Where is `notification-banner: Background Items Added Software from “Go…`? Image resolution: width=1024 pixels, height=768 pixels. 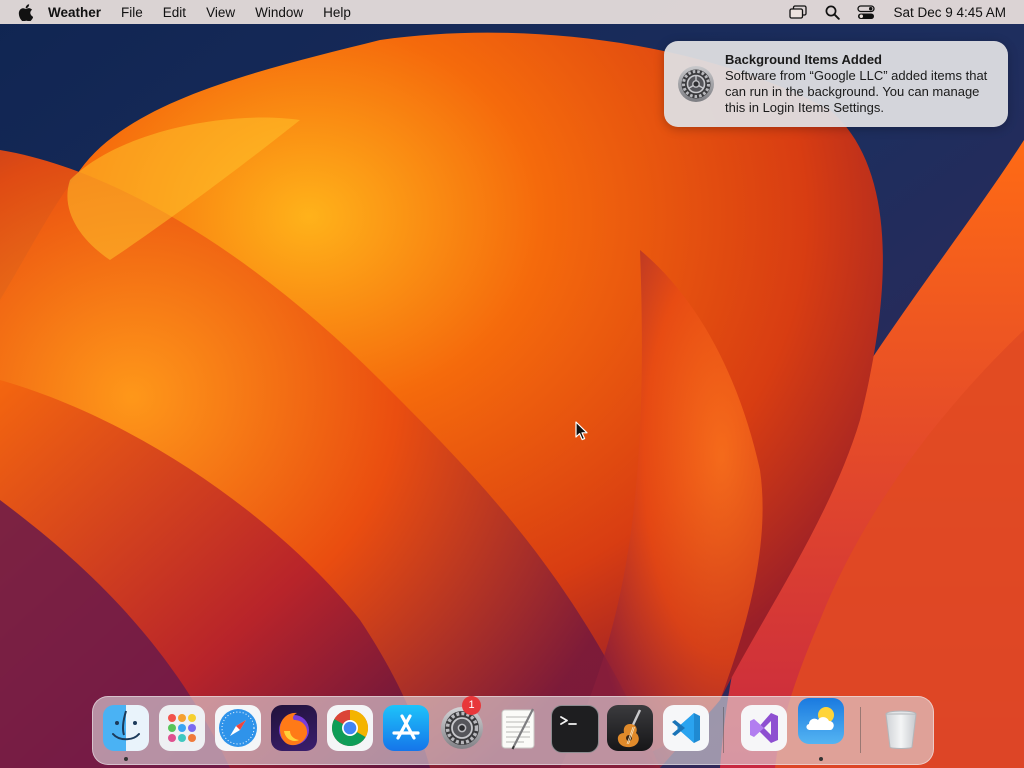 notification-banner: Background Items Added Software from “Go… is located at coordinates (836, 84).